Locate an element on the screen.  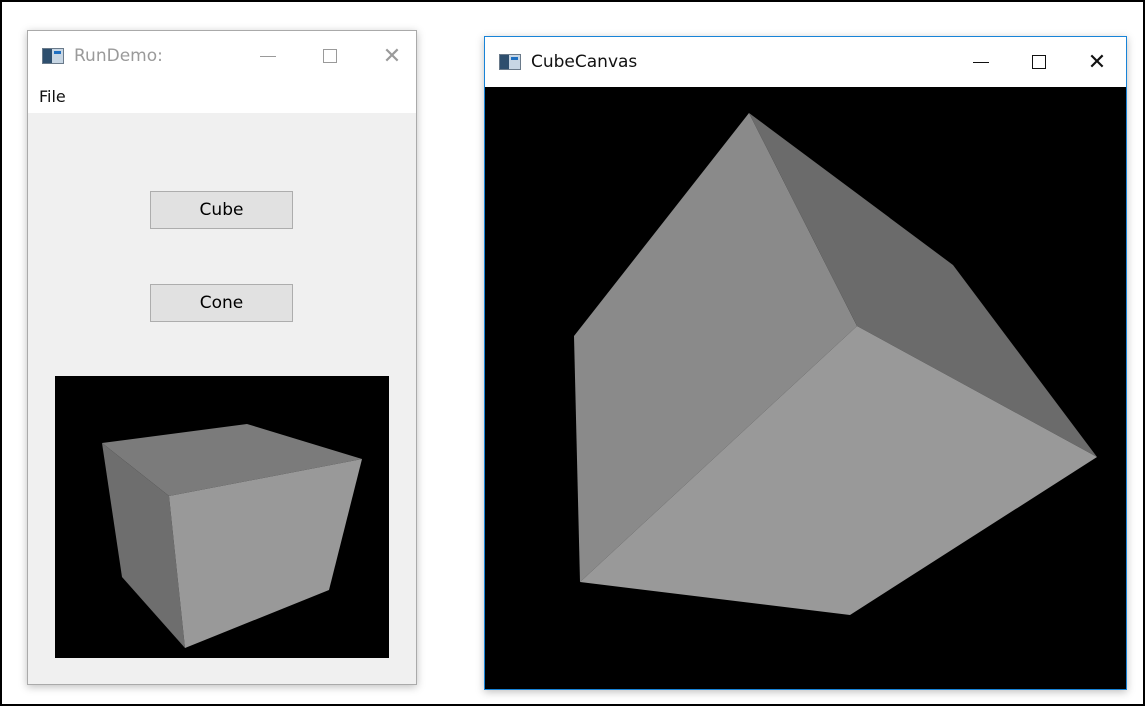
cubecanvas-titlebar: CubeCanvas ✕ is located at coordinates (805, 62).